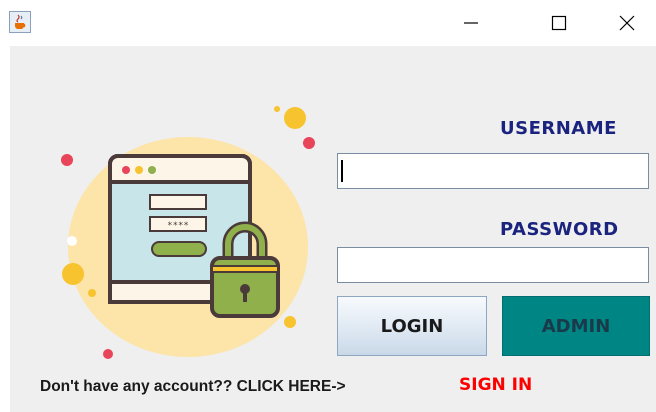 This screenshot has height=412, width=656. I want to click on username-label: USERNAME, so click(558, 128).